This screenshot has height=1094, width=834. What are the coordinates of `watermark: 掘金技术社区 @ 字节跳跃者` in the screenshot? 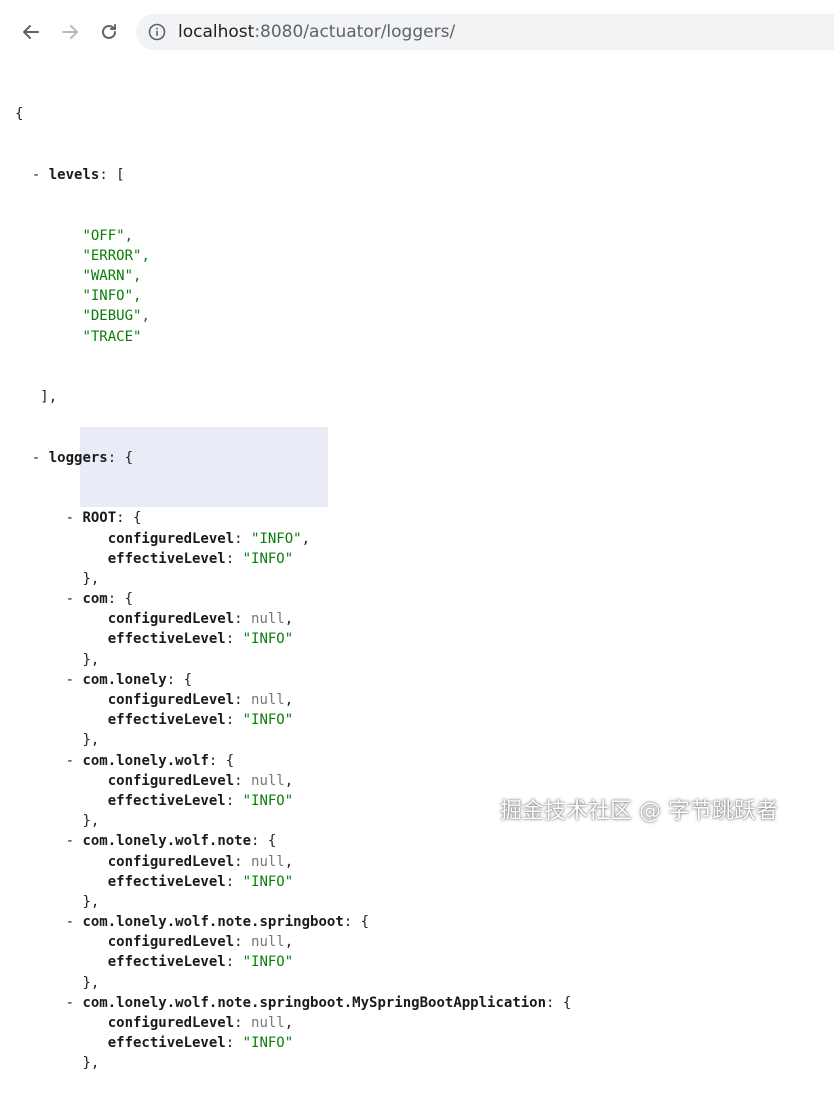 It's located at (639, 811).